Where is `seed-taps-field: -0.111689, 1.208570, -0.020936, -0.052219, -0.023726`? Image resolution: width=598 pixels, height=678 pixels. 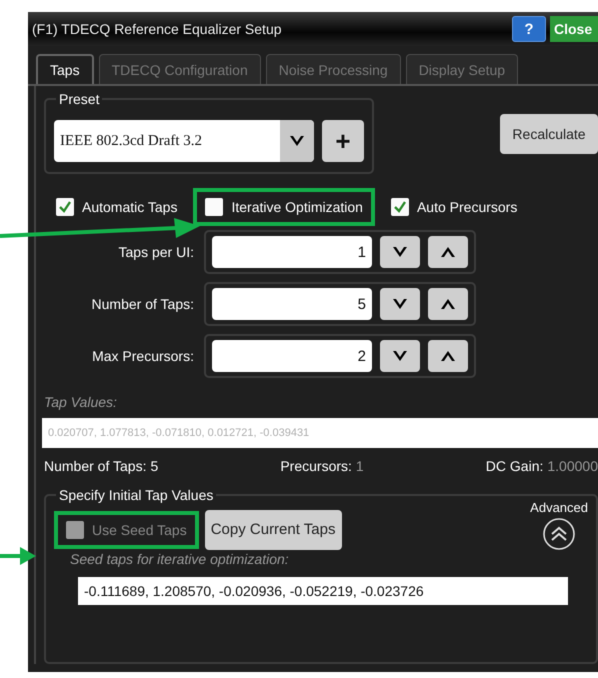
seed-taps-field: -0.111689, 1.208570, -0.020936, -0.052219, -0.023726 is located at coordinates (323, 591).